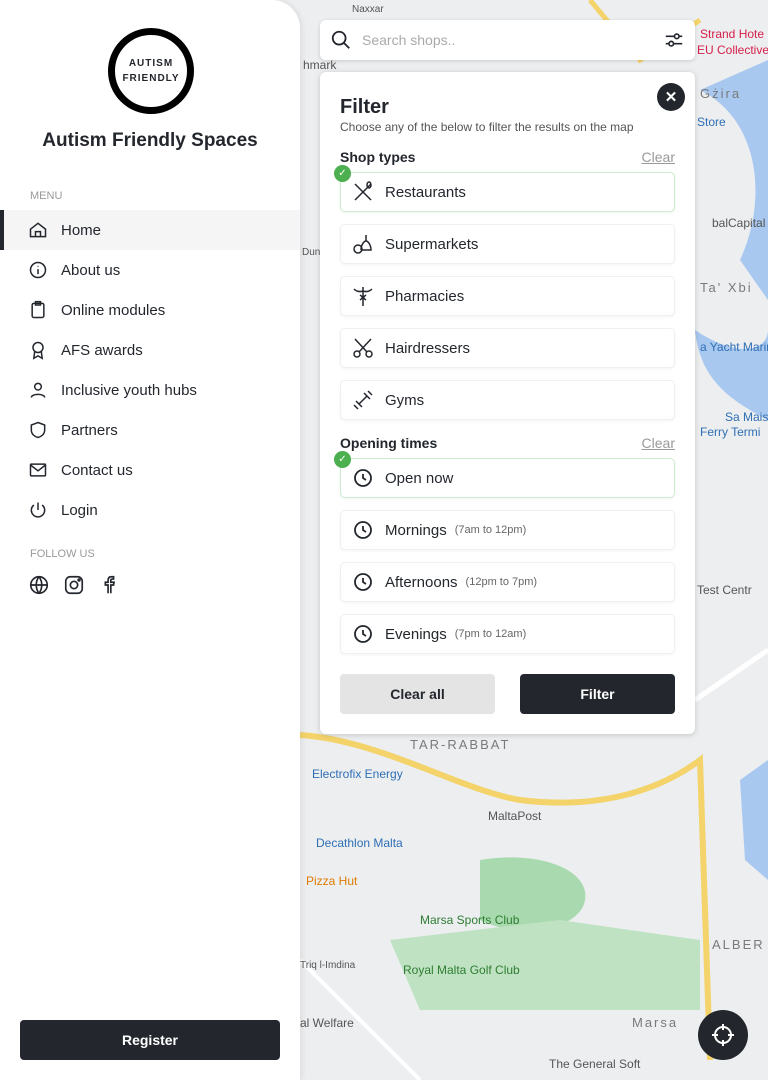  Describe the element at coordinates (38, 270) in the screenshot. I see `info-icon` at that location.